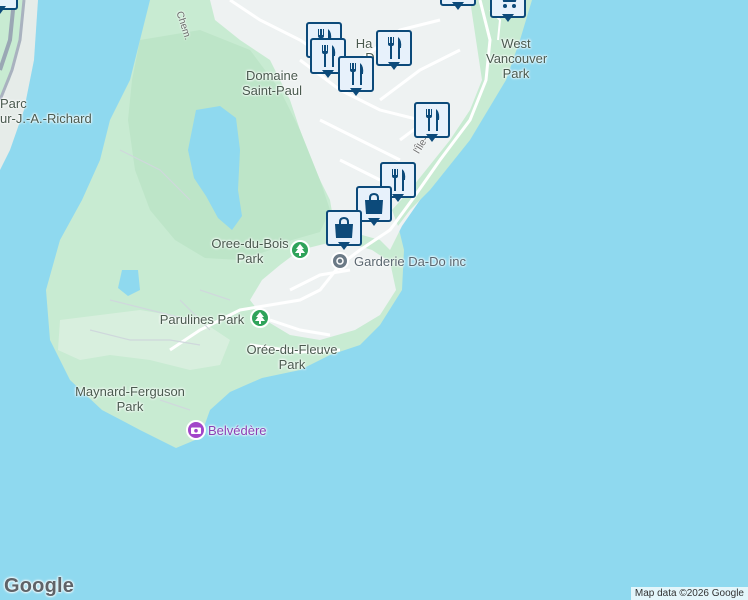 Image resolution: width=748 pixels, height=600 pixels. Describe the element at coordinates (237, 430) in the screenshot. I see `poi-label-belvedere: Belvédère` at that location.